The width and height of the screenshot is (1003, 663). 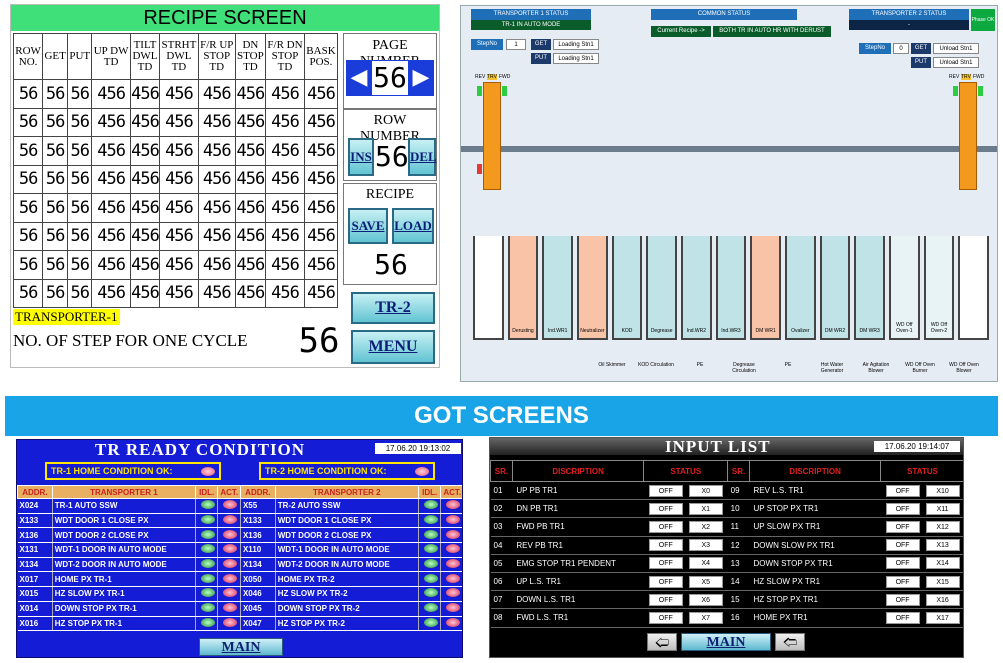 I want to click on input-status-cell: OFF X3, so click(x=685, y=545).